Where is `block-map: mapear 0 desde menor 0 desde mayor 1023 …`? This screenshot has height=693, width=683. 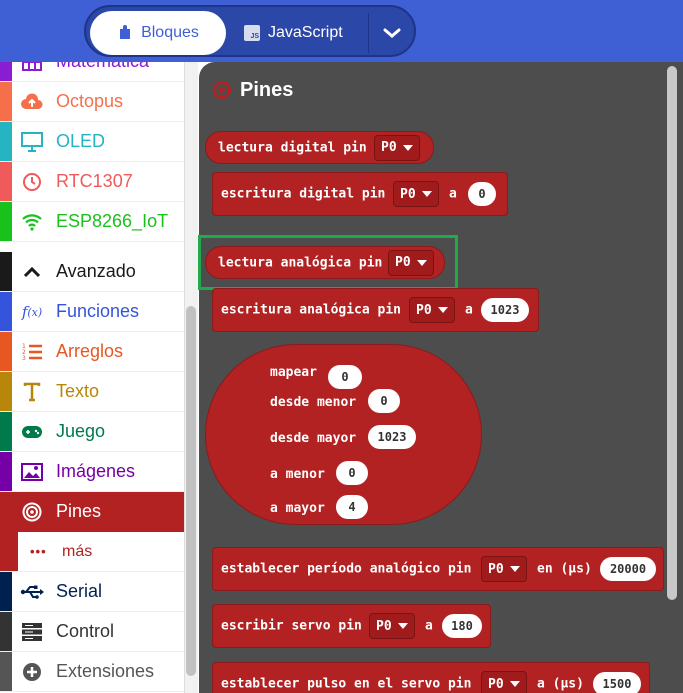
block-map: mapear 0 desde menor 0 desde mayor 1023 … is located at coordinates (343, 434).